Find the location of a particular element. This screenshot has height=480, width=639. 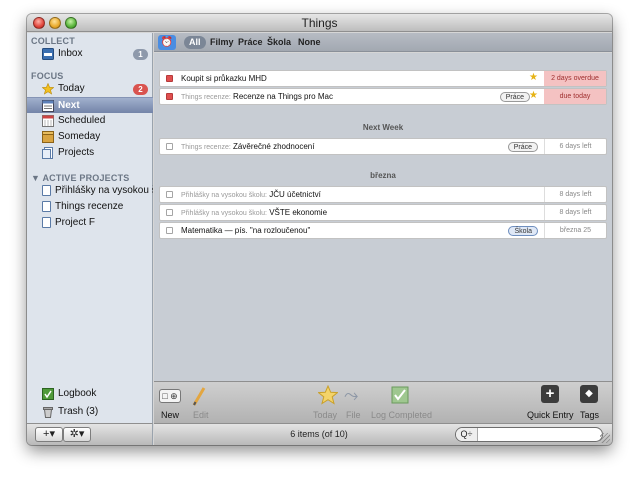

tag-filter-bar: ⏰ All Filmy Práce Škola None is located at coordinates (383, 42).